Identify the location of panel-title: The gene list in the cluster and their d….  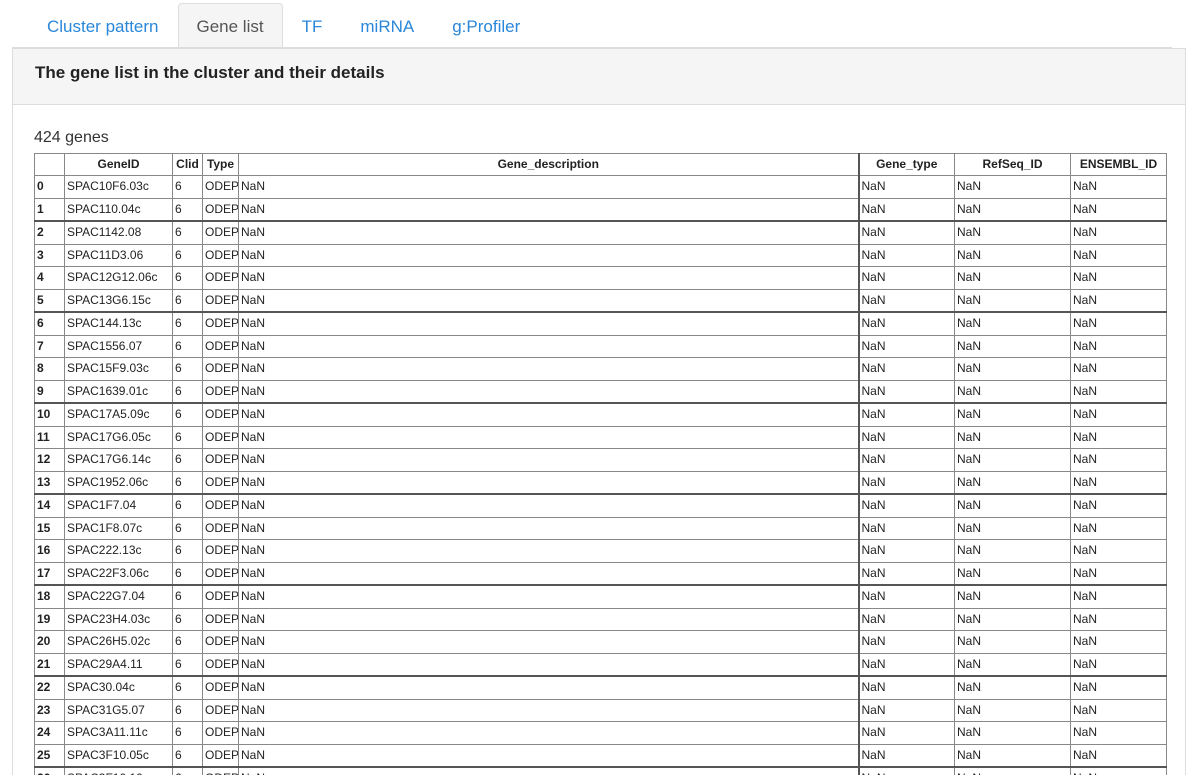
(210, 72).